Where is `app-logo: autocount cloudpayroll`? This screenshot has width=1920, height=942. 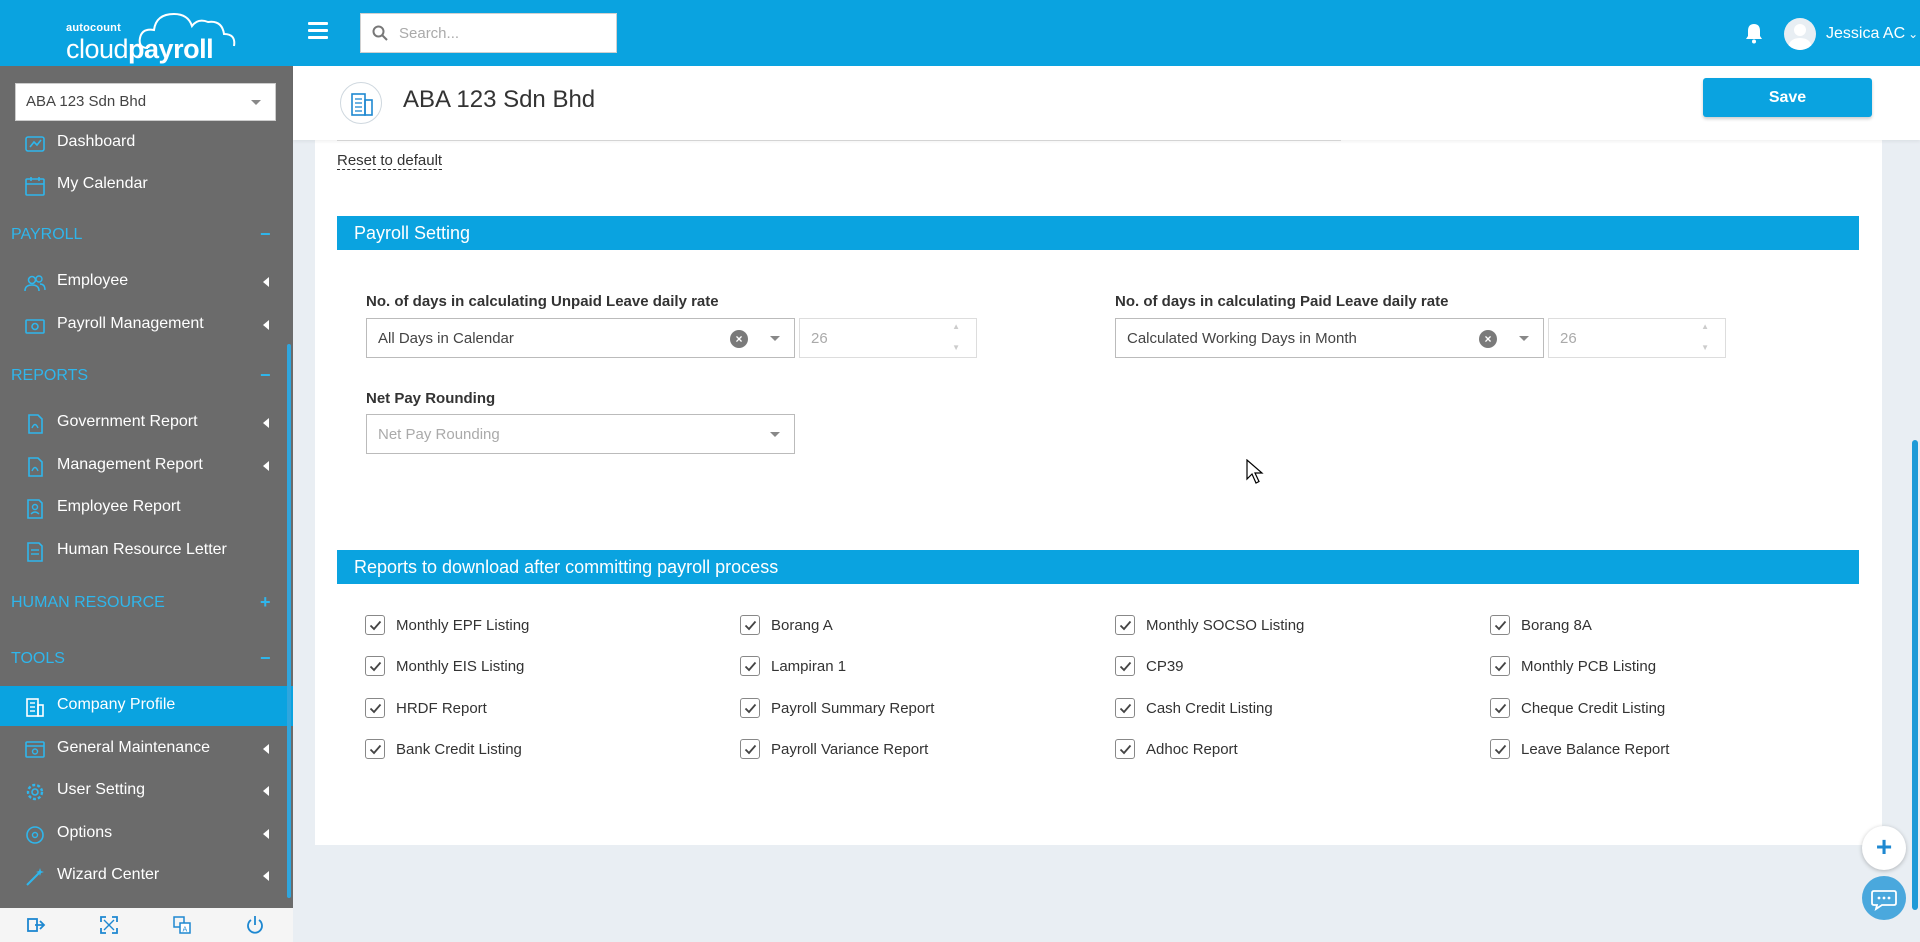
app-logo: autocount cloudpayroll is located at coordinates (150, 36).